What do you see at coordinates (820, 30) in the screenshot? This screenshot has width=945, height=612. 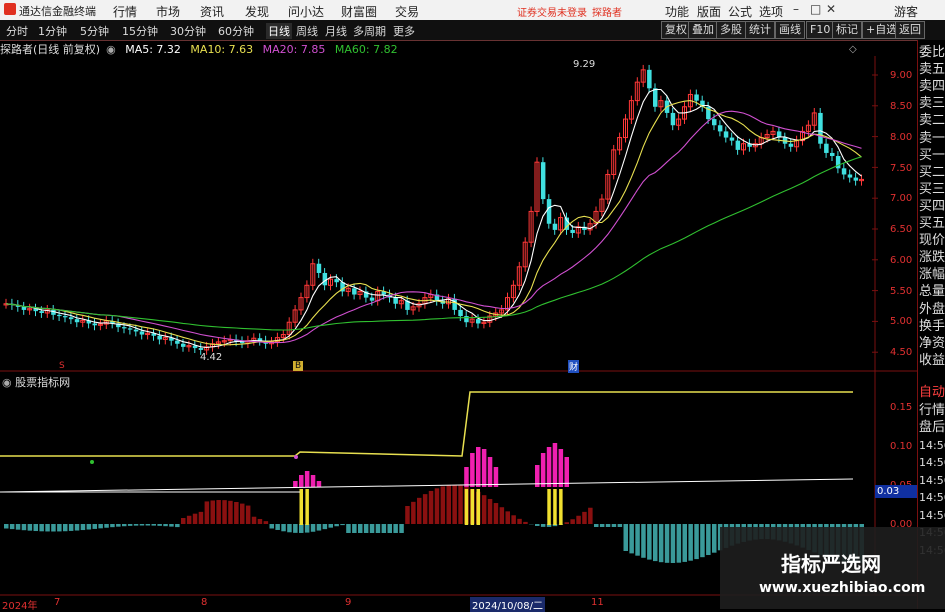 I see `f10-button: F10` at bounding box center [820, 30].